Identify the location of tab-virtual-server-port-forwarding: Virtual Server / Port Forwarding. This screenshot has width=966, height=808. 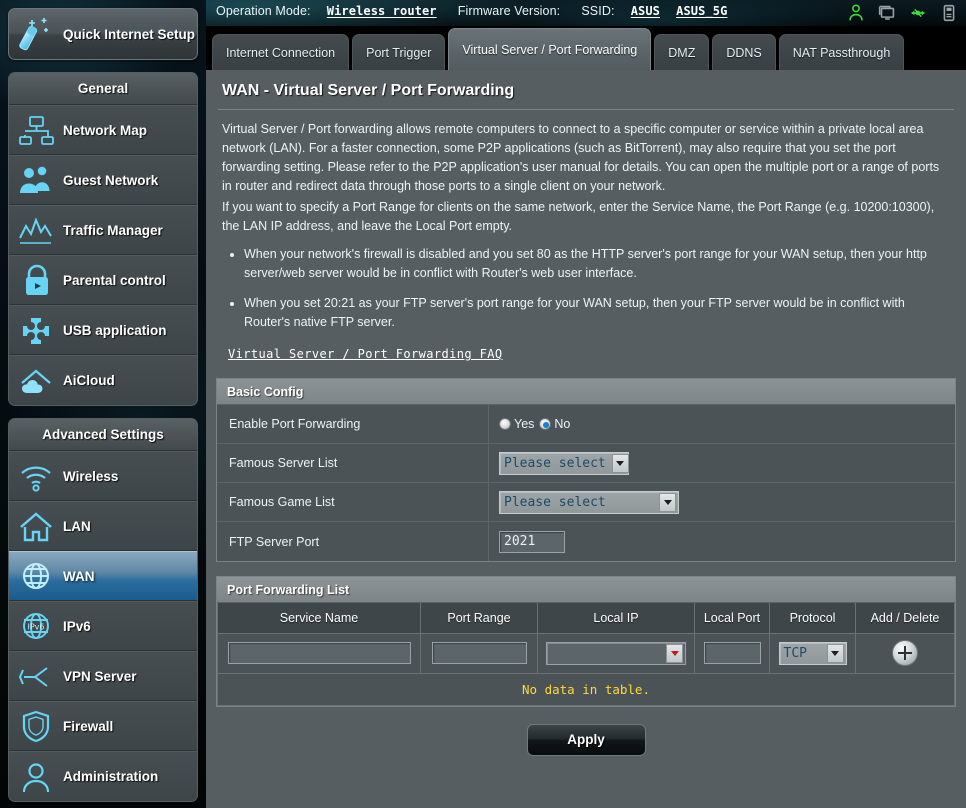
(550, 49).